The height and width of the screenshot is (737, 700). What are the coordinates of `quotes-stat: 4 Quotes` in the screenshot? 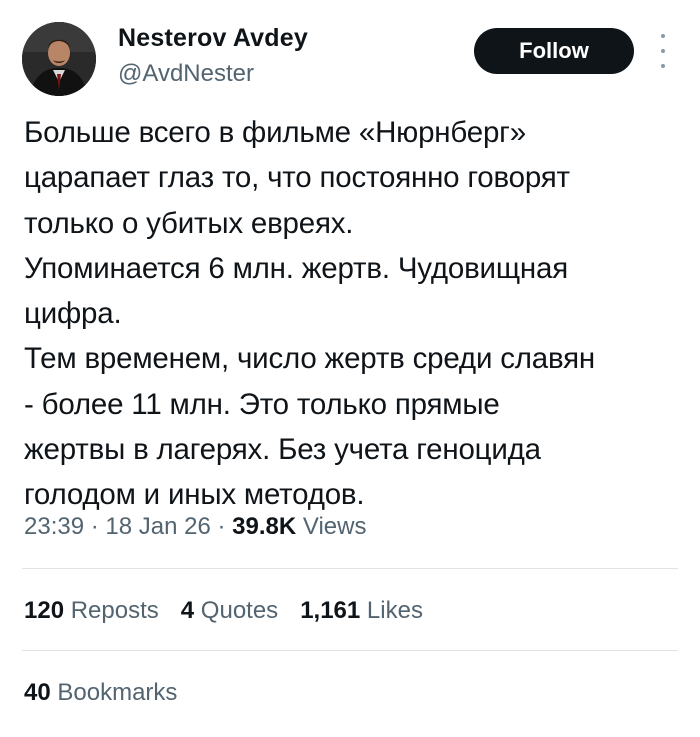 It's located at (229, 611).